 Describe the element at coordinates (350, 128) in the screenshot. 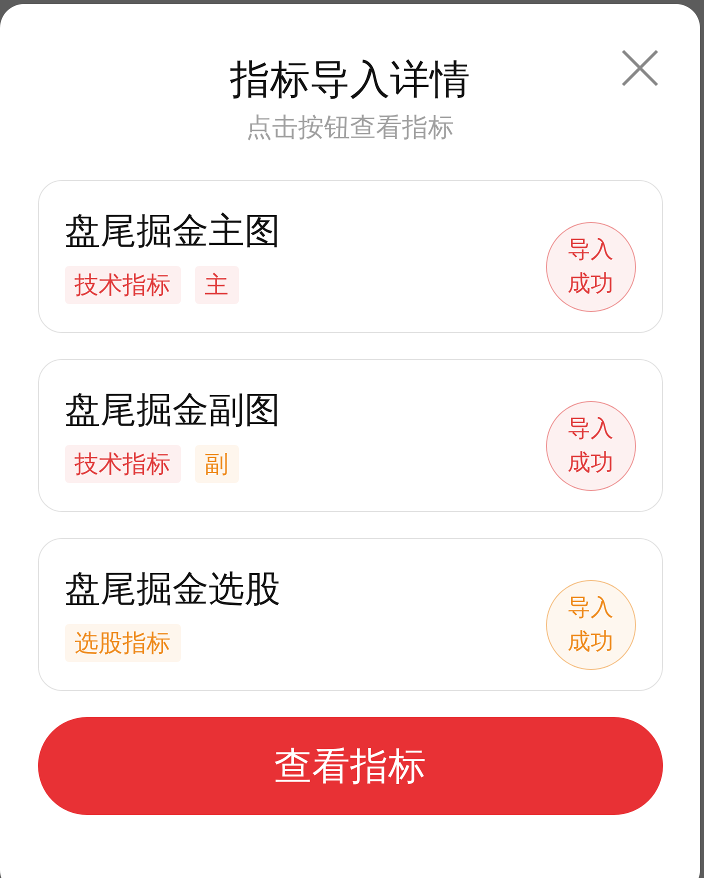

I see `dialog-subtitle: 点击按钮查看指标` at that location.